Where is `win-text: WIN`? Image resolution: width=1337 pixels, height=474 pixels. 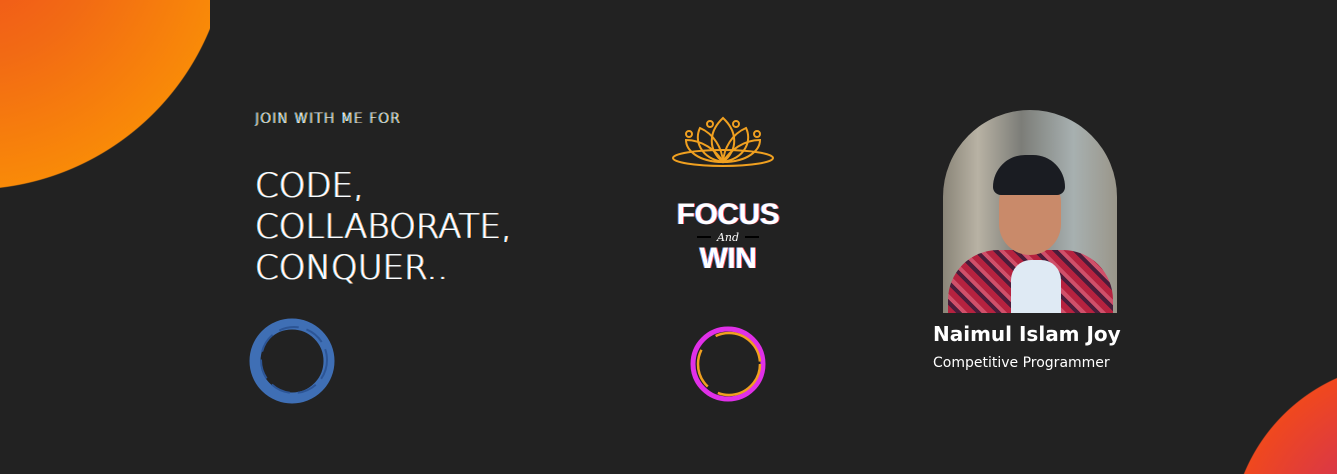 win-text: WIN is located at coordinates (728, 258).